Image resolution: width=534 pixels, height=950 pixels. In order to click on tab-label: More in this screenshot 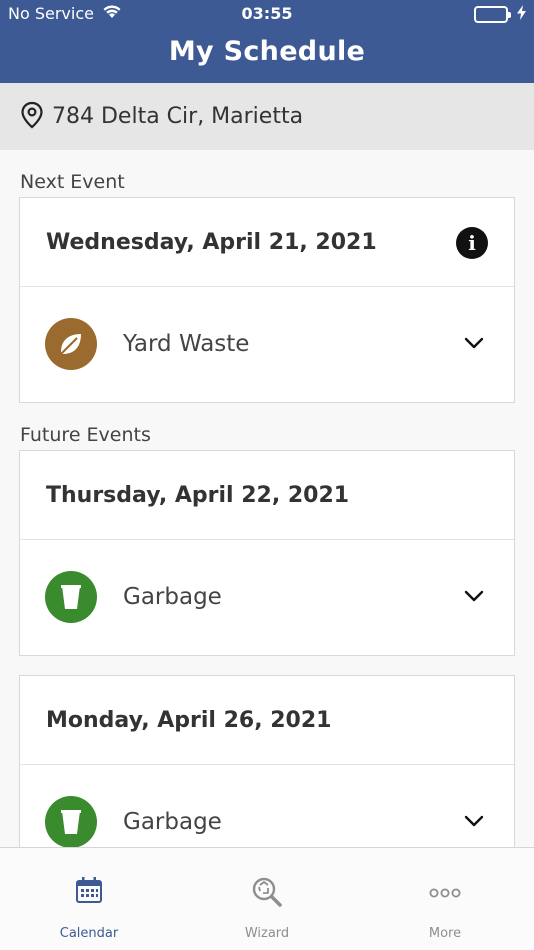, I will do `click(445, 933)`.